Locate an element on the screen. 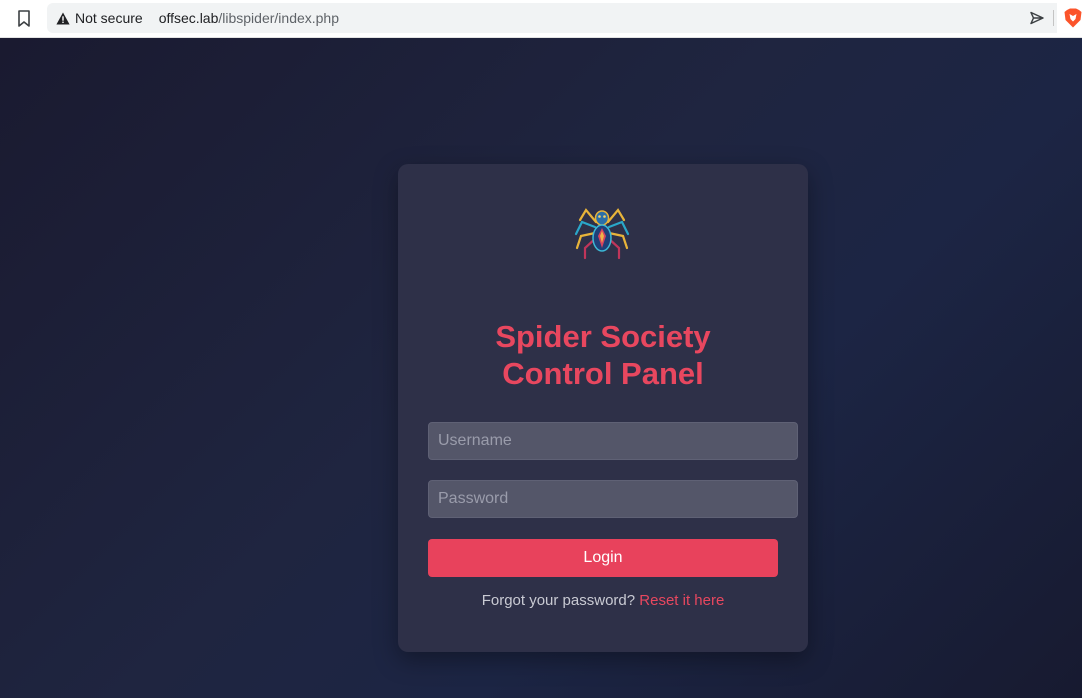  url-path: /libspider/index.php is located at coordinates (279, 18).